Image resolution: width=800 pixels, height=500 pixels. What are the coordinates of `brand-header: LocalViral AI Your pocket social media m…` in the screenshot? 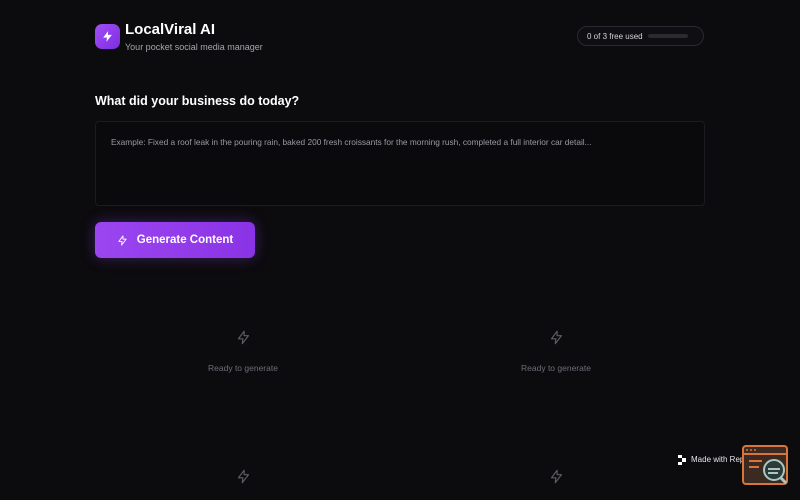 It's located at (179, 37).